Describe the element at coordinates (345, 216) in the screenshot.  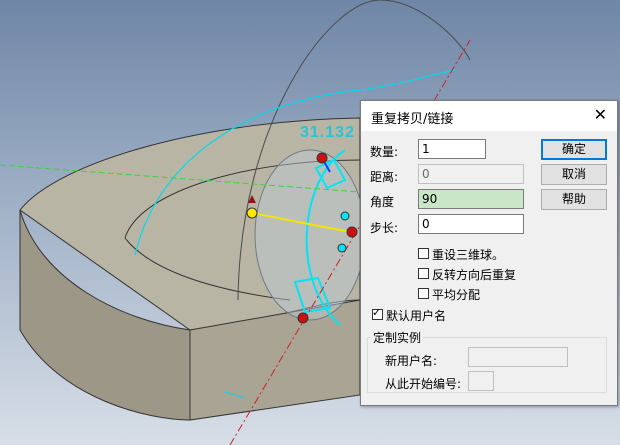
I see `cyan-handle-point` at that location.